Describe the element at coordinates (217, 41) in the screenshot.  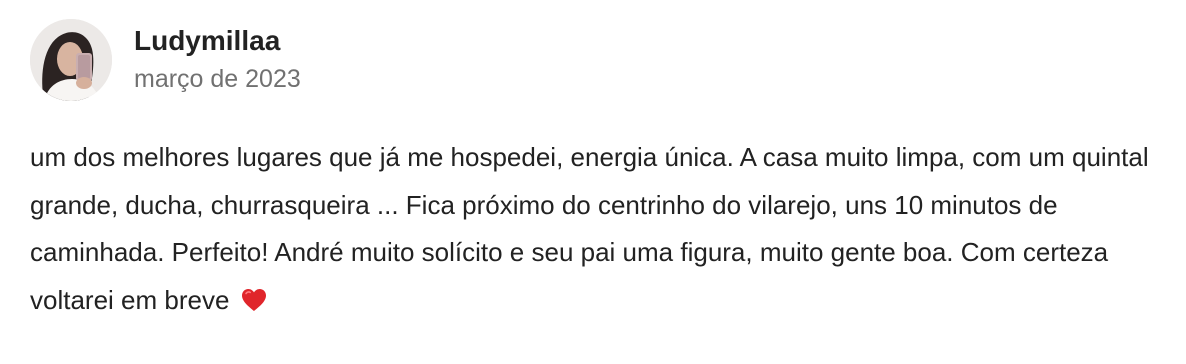
I see `author-name: Ludymillaa` at that location.